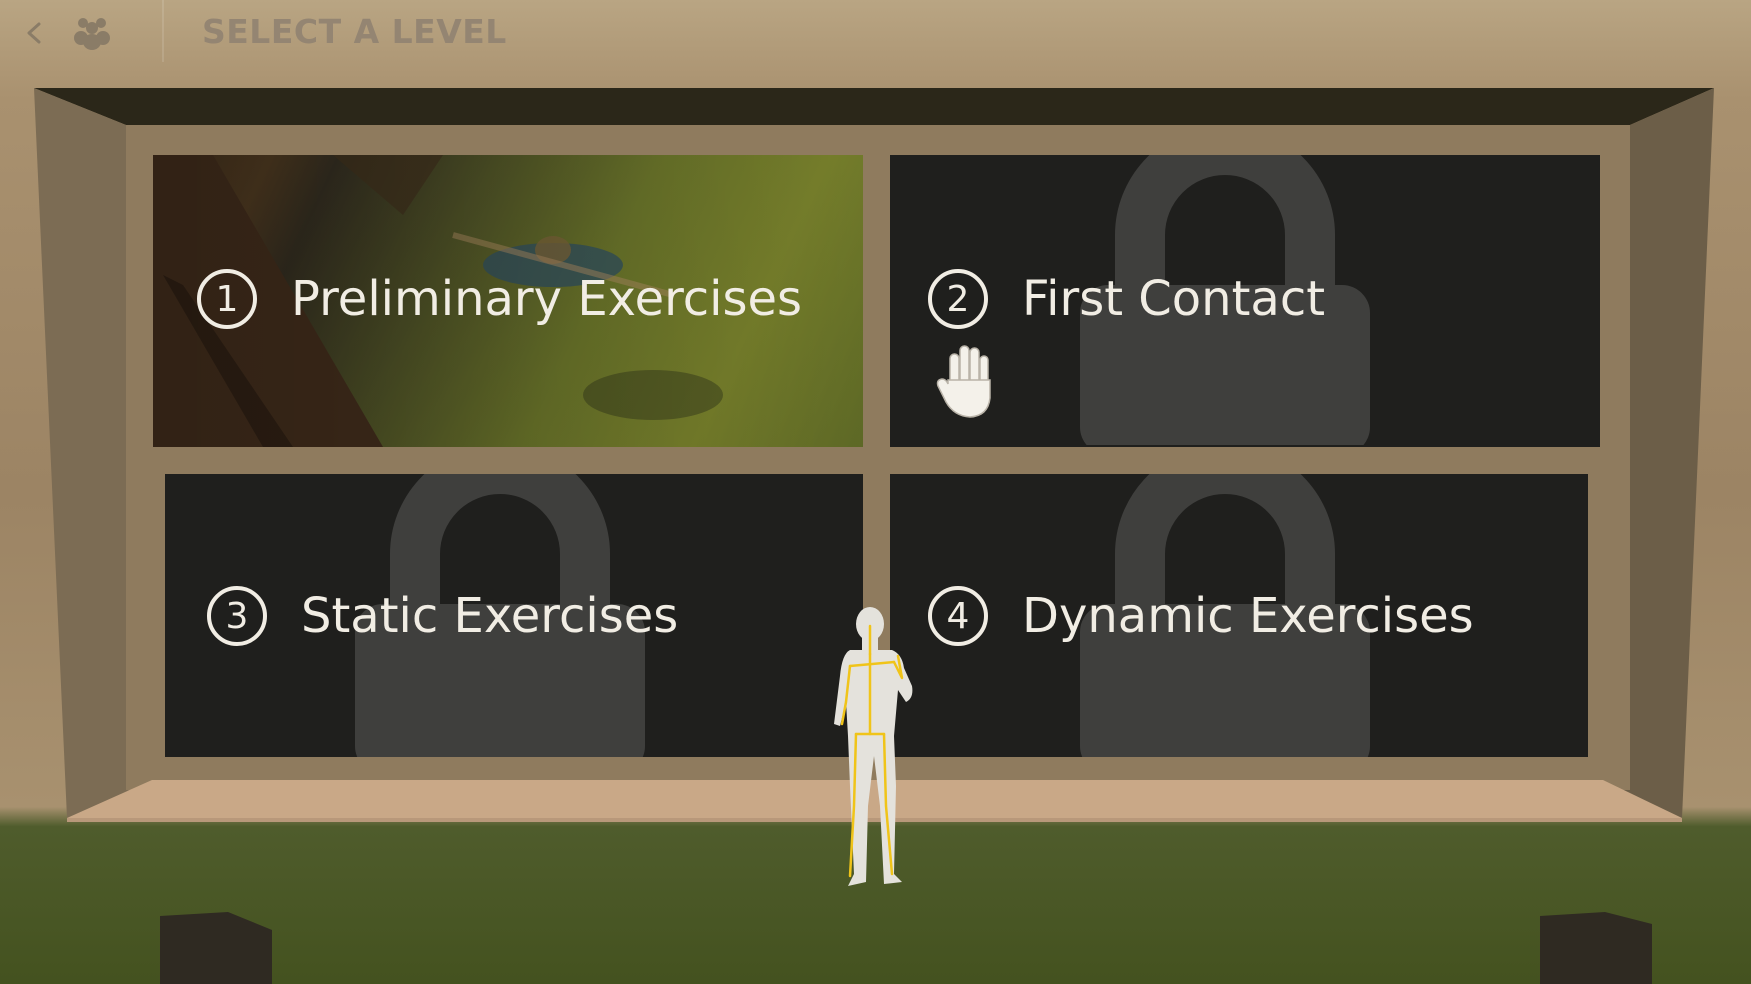 This screenshot has width=1751, height=984. What do you see at coordinates (958, 299) in the screenshot?
I see `level-number-badge: 2` at bounding box center [958, 299].